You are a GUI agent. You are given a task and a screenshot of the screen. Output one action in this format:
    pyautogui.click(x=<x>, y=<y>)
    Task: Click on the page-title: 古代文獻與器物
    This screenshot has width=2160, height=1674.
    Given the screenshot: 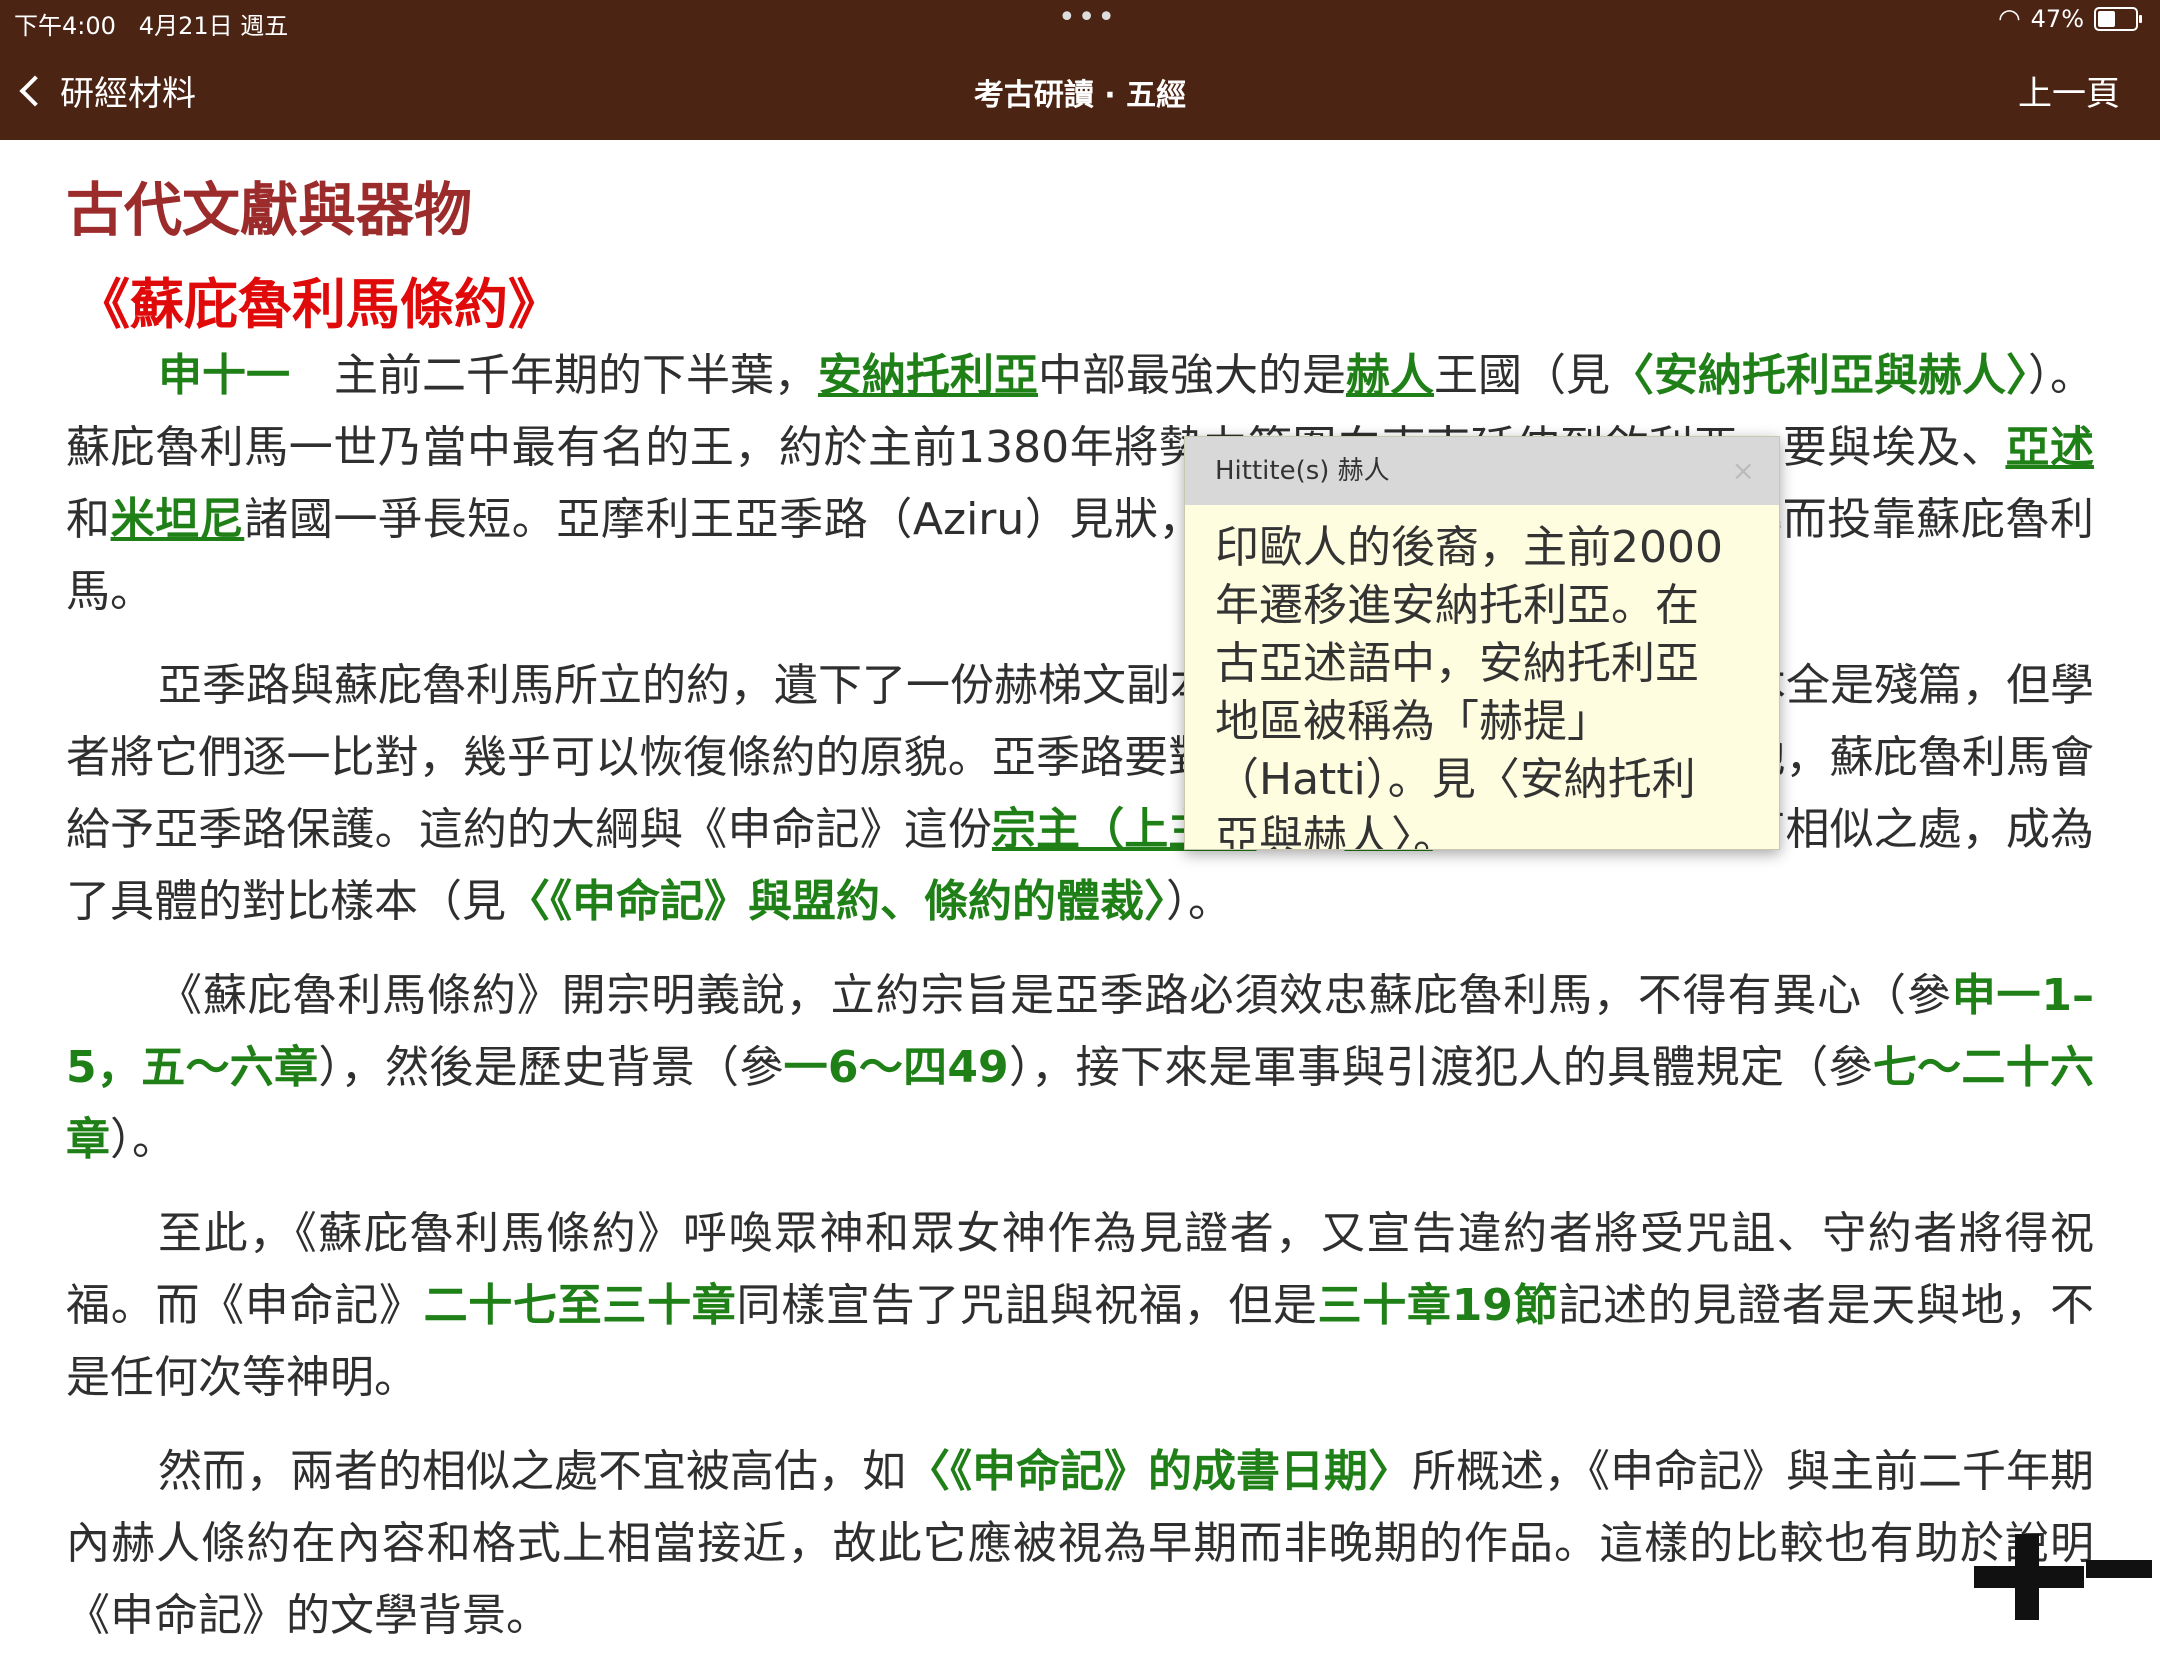 What is the action you would take?
    pyautogui.click(x=269, y=210)
    